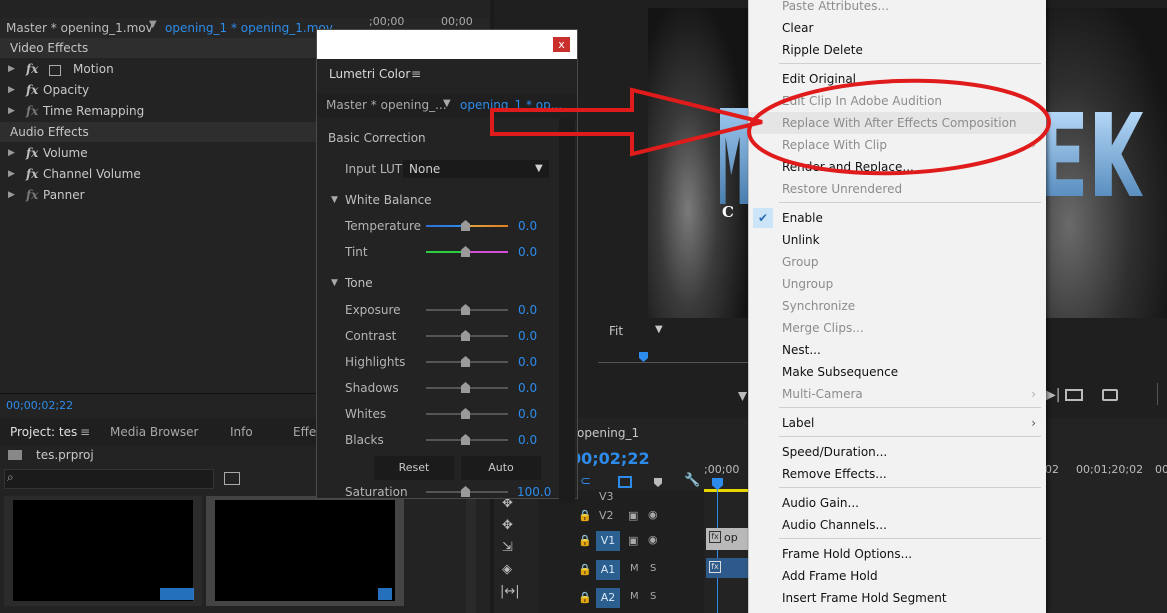 The width and height of the screenshot is (1167, 613). What do you see at coordinates (692, 480) in the screenshot?
I see `wrench-icon: 🔧` at bounding box center [692, 480].